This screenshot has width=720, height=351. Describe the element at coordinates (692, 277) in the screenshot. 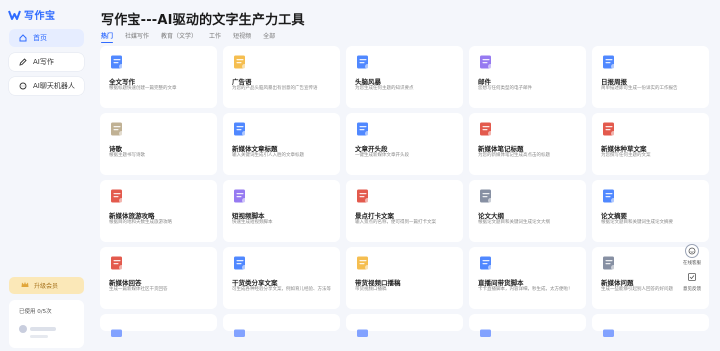

I see `feedback-icon` at that location.